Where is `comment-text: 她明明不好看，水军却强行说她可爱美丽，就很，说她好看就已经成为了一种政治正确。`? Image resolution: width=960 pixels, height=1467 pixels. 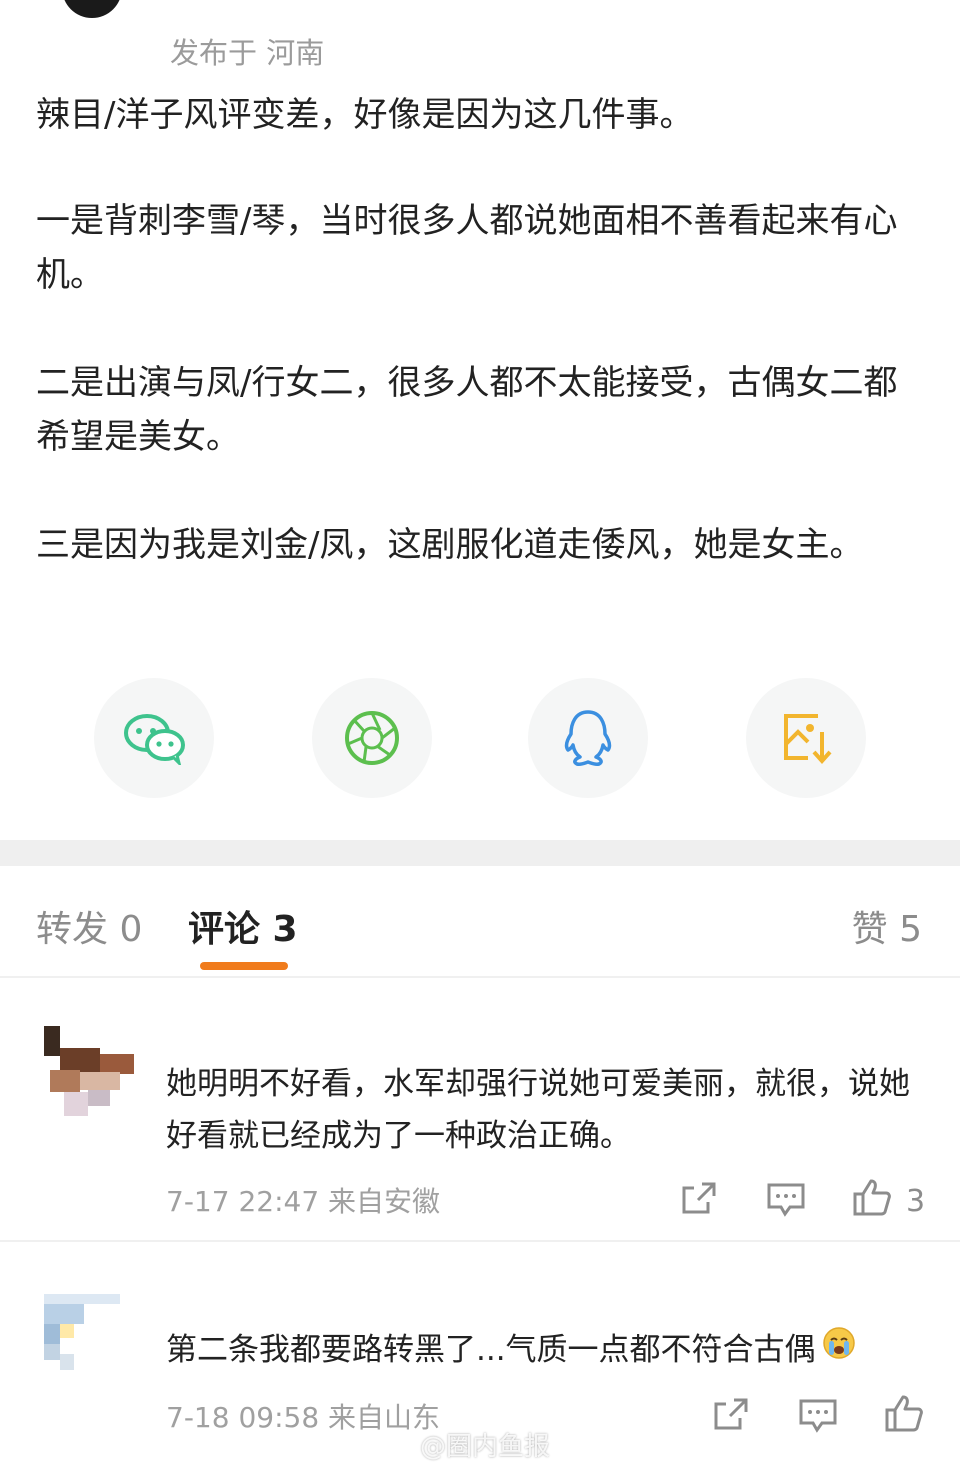 comment-text: 她明明不好看，水军却强行说她可爱美丽，就很，说她好看就已经成为了一种政治正确。 is located at coordinates (538, 1110).